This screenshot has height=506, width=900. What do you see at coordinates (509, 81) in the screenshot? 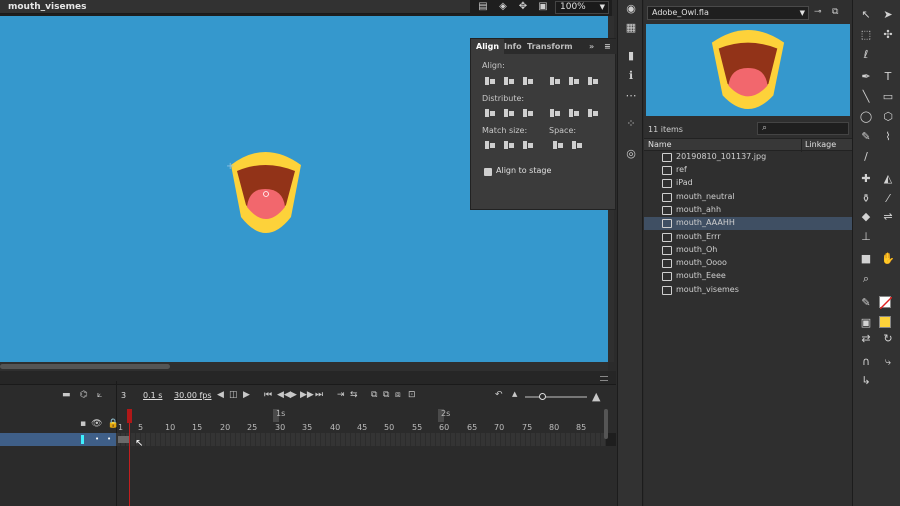
I see `align-hcenter-icon` at bounding box center [509, 81].